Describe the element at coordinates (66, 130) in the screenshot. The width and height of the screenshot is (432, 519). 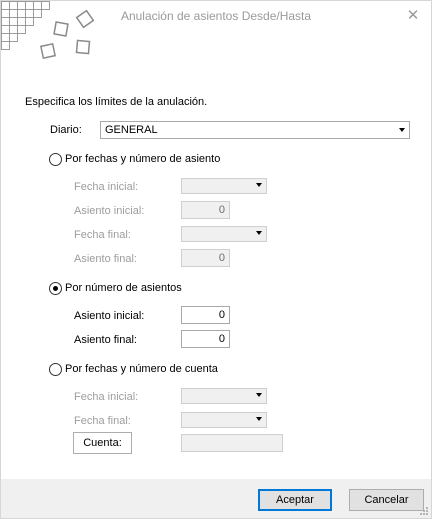
I see `diario-label: Diario:` at that location.